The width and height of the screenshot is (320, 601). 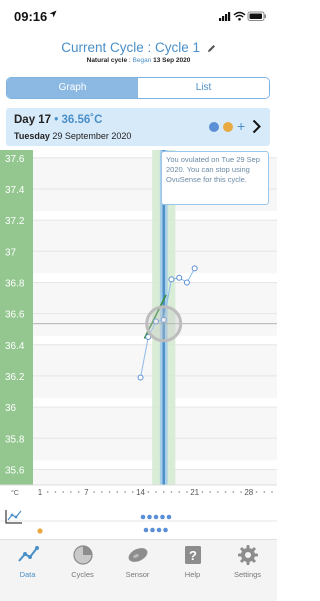 I want to click on day-temp-line: Day 17 • 36.56˚C, so click(x=58, y=120).